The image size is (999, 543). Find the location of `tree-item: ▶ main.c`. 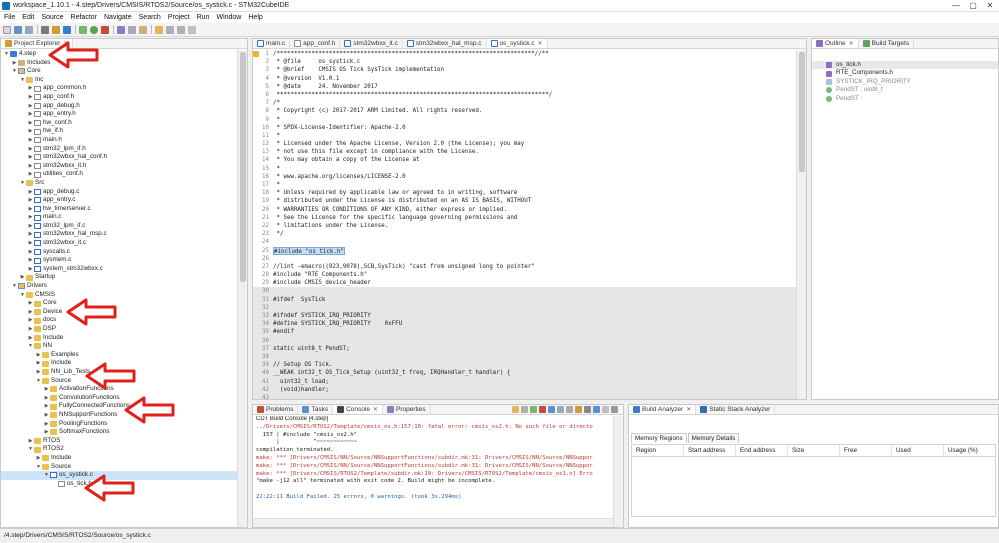

tree-item: ▶ main.c is located at coordinates (120, 217).